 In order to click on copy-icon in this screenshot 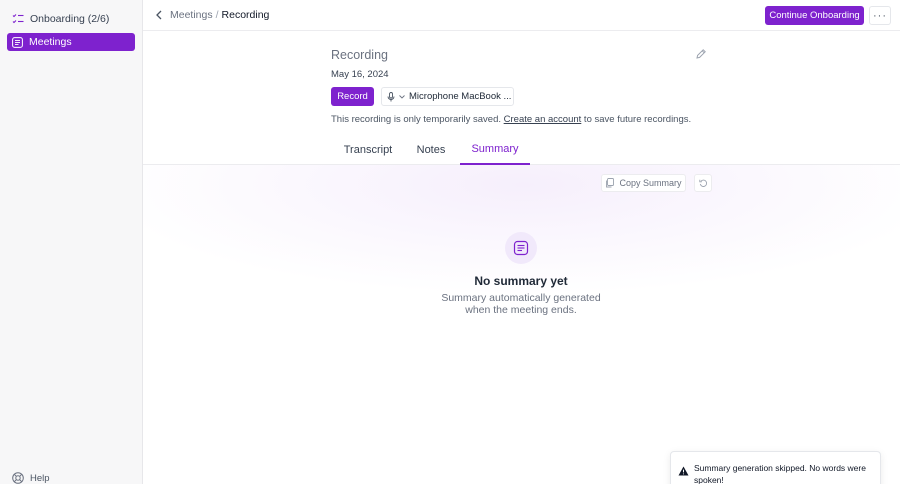, I will do `click(610, 183)`.